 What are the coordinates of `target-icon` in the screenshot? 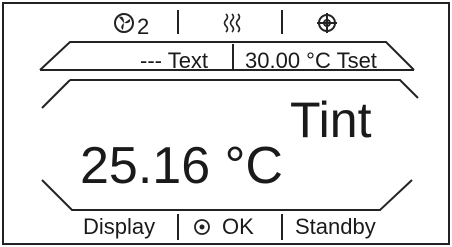 It's located at (327, 23).